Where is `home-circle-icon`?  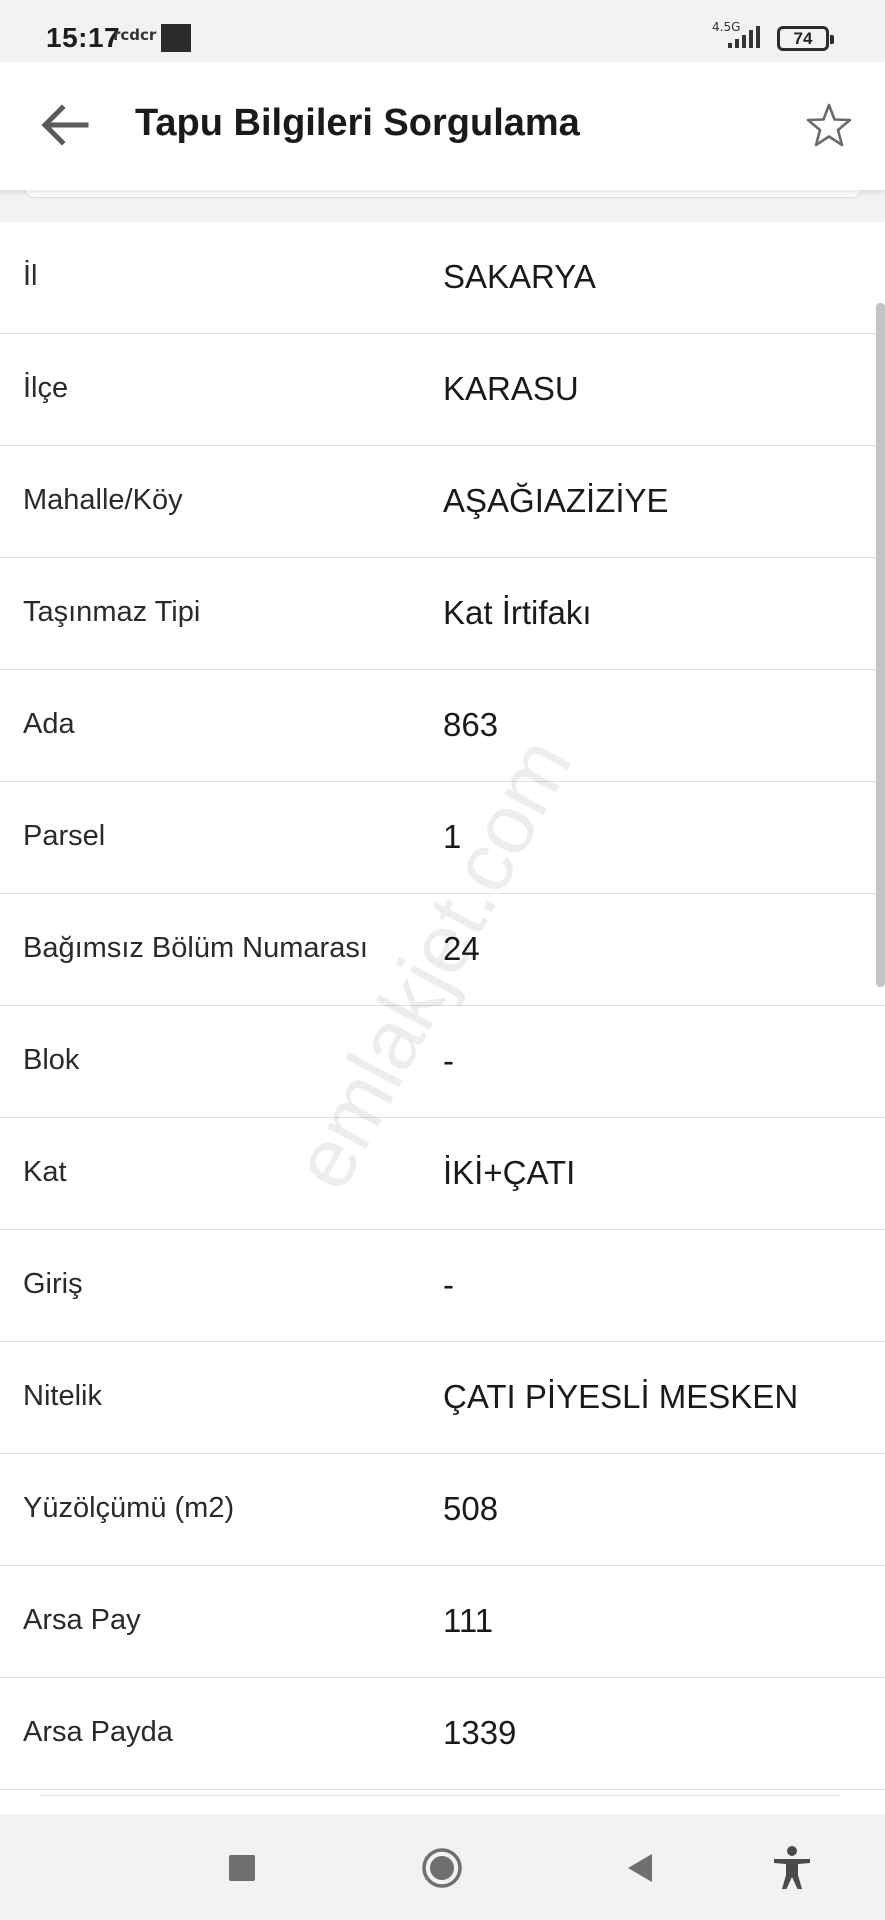 home-circle-icon is located at coordinates (442, 1868).